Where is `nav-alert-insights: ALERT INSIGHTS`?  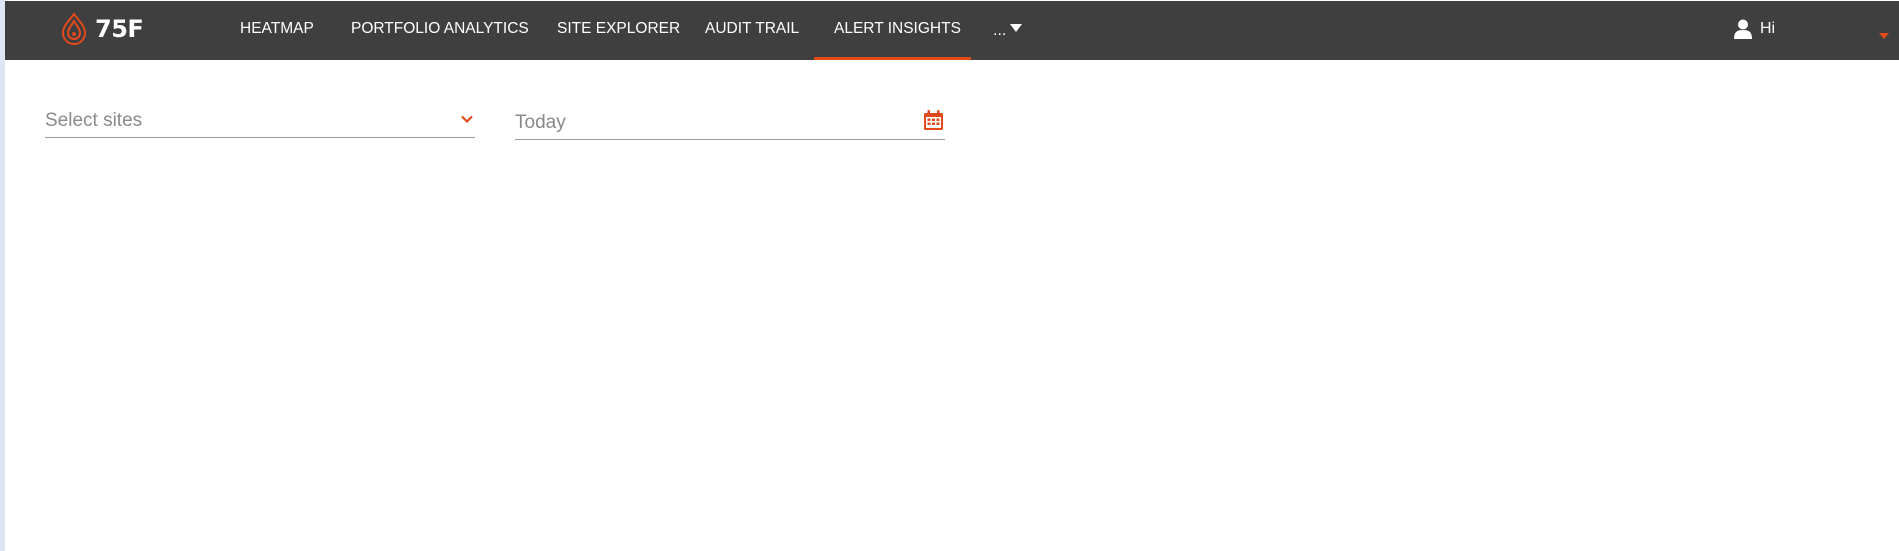 nav-alert-insights: ALERT INSIGHTS is located at coordinates (892, 30).